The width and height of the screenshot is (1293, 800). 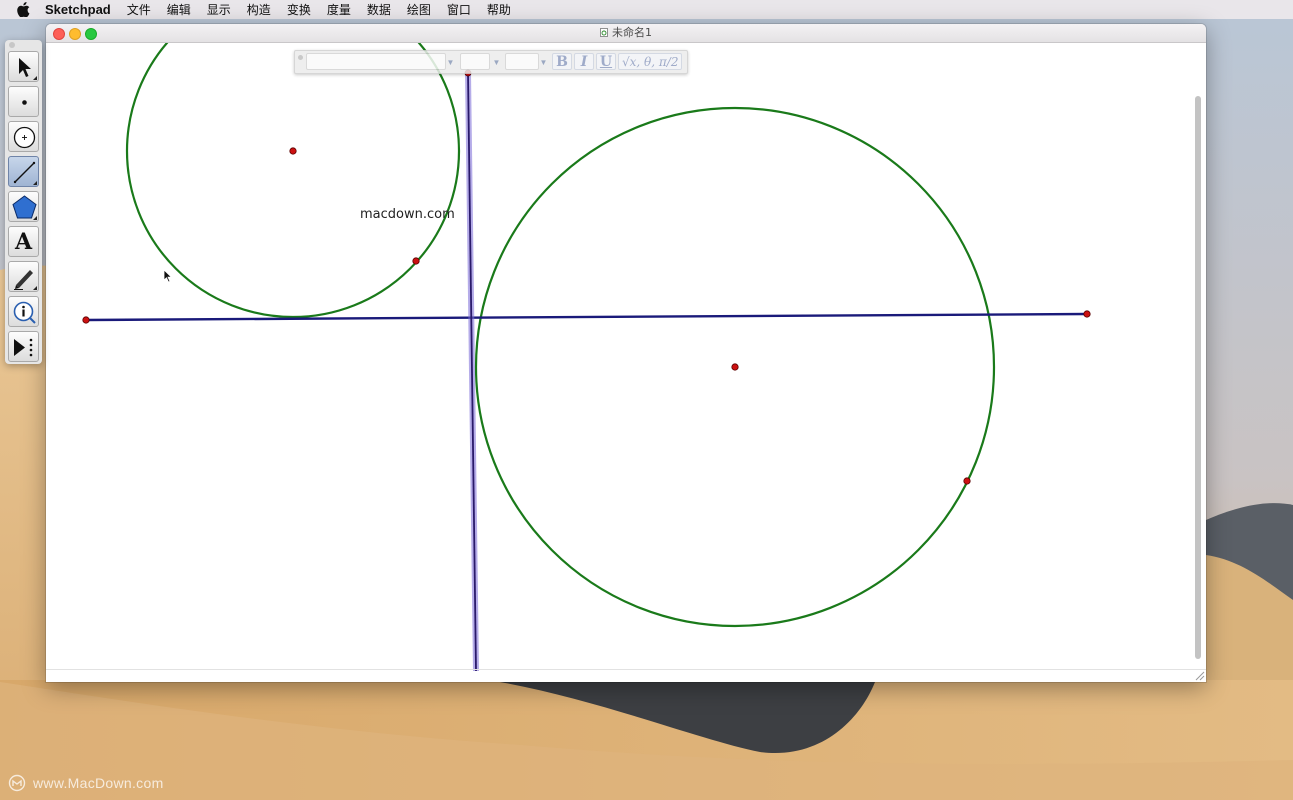 What do you see at coordinates (91, 34) in the screenshot?
I see `zoom-button` at bounding box center [91, 34].